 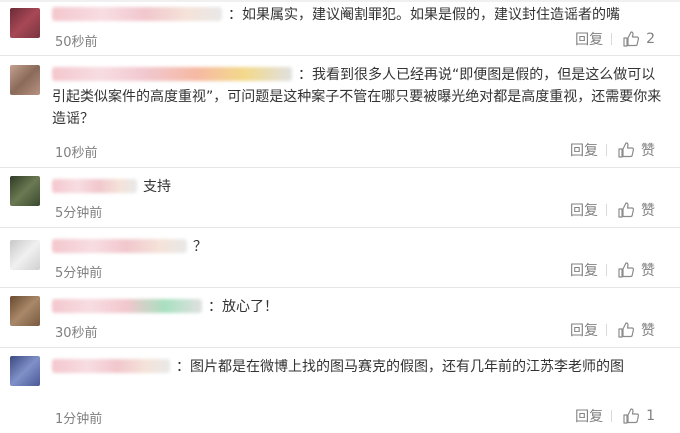 What do you see at coordinates (340, 28) in the screenshot?
I see `comment-item: ：如果属实，建议阉割罪犯。如果是假的，建议封住造谣者的嘴 50秒前 回复 2` at bounding box center [340, 28].